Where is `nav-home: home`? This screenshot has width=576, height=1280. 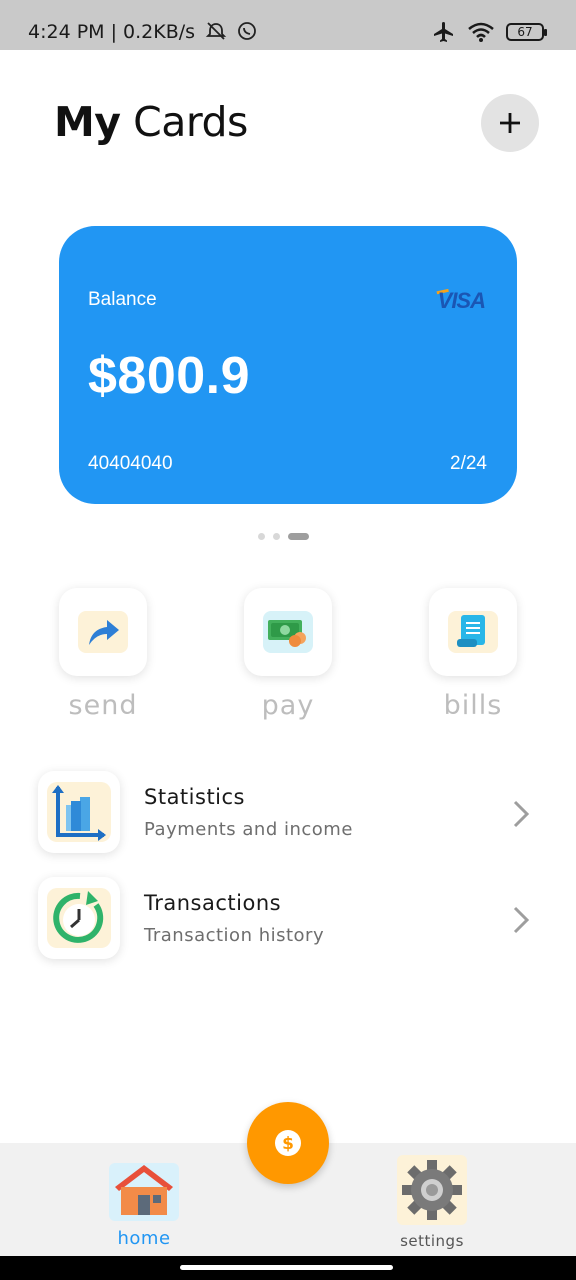 nav-home: home is located at coordinates (144, 1203).